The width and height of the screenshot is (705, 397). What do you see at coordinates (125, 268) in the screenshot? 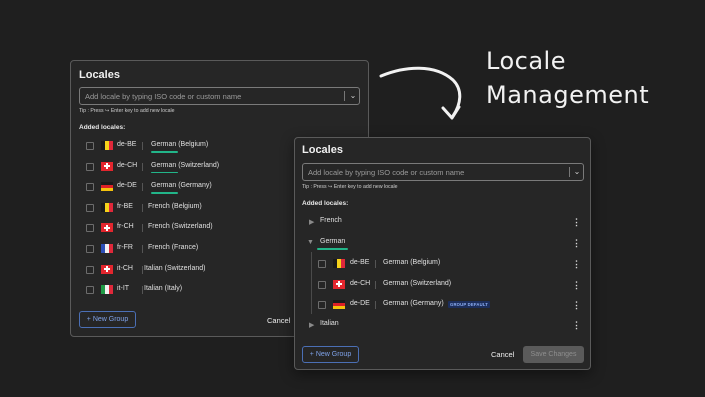
I see `locale-code: it-CH` at bounding box center [125, 268].